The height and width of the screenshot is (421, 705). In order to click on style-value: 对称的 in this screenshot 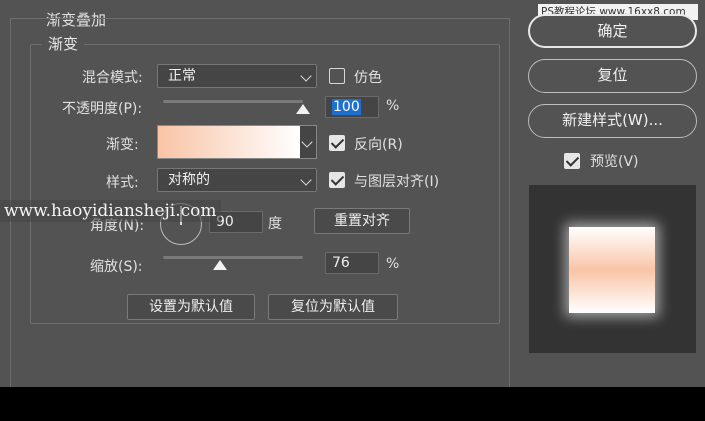, I will do `click(189, 180)`.